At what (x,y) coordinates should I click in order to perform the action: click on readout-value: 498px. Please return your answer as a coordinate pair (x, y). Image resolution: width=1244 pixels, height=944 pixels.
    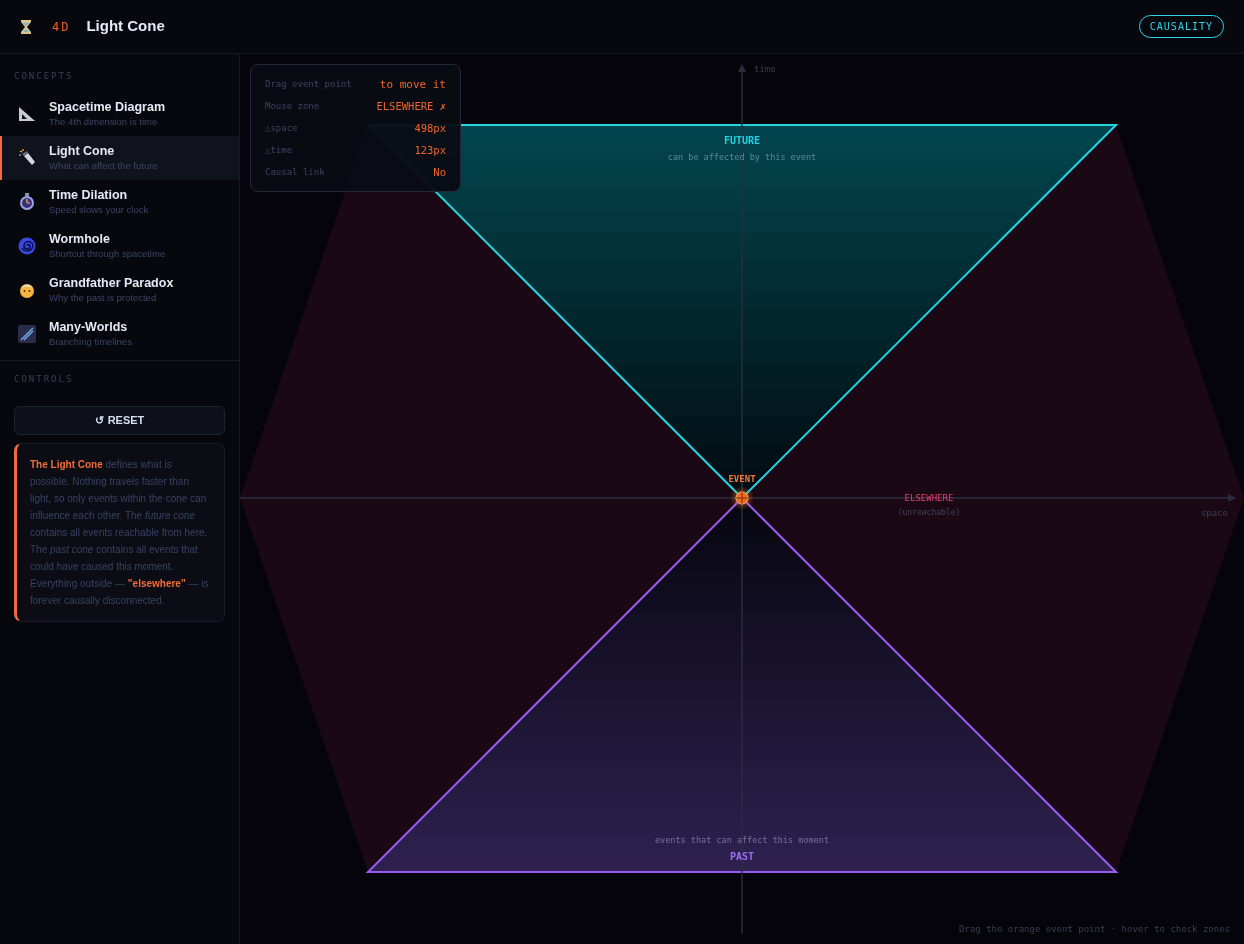
    Looking at the image, I should click on (430, 129).